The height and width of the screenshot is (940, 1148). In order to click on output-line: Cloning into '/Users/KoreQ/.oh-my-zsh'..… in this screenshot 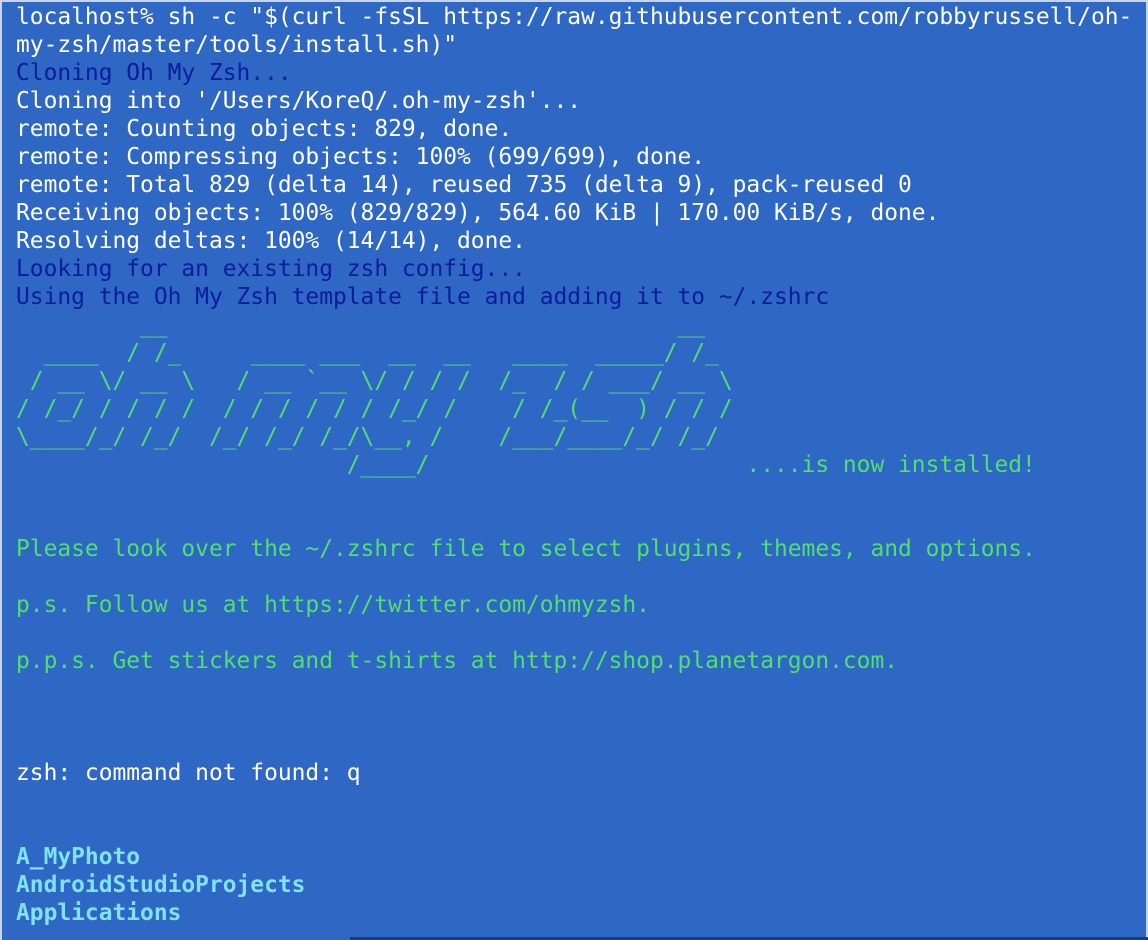, I will do `click(299, 101)`.